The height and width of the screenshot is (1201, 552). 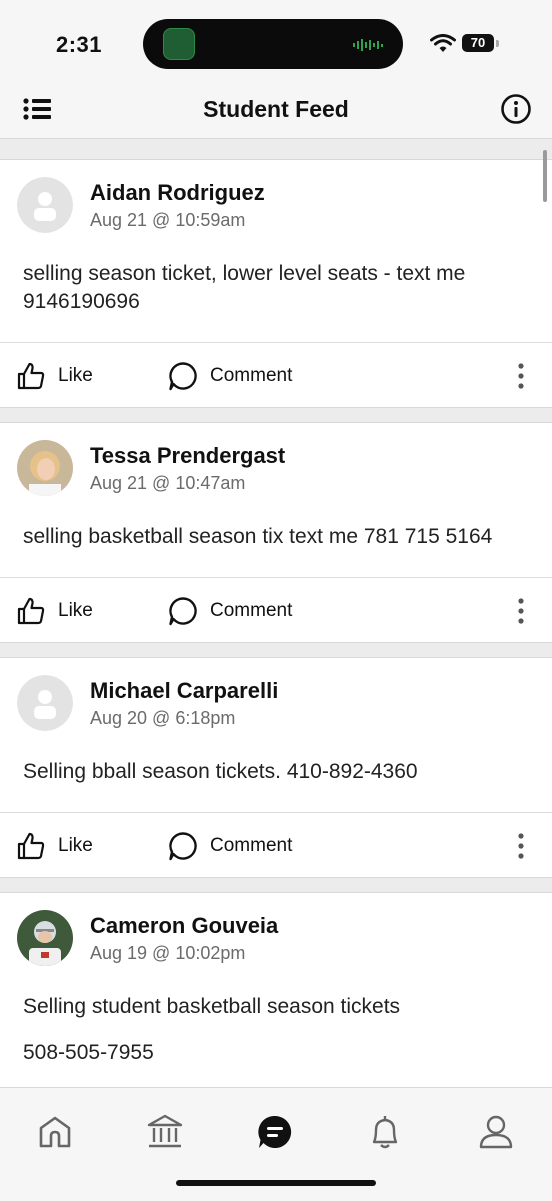 What do you see at coordinates (88, 1052) in the screenshot?
I see `post-text: 508-505-7955` at bounding box center [88, 1052].